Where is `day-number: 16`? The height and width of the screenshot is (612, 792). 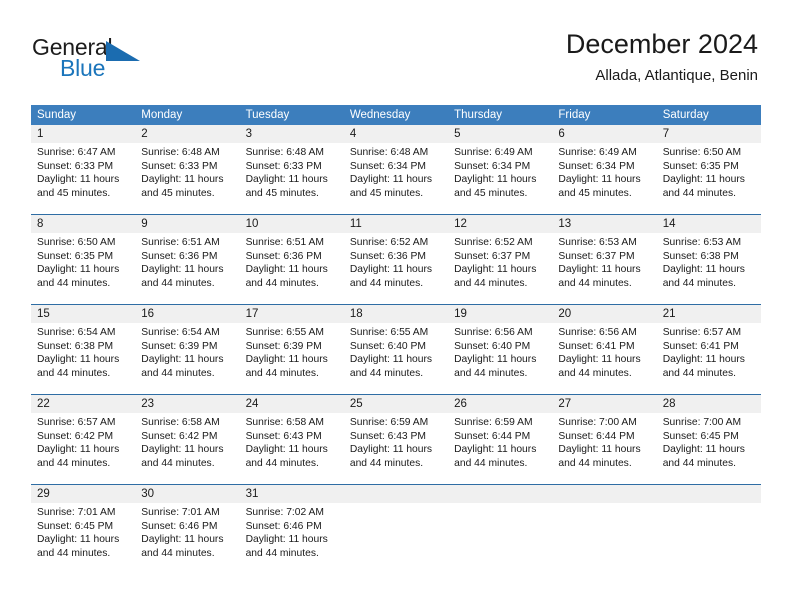
day-number: 16 is located at coordinates (148, 314).